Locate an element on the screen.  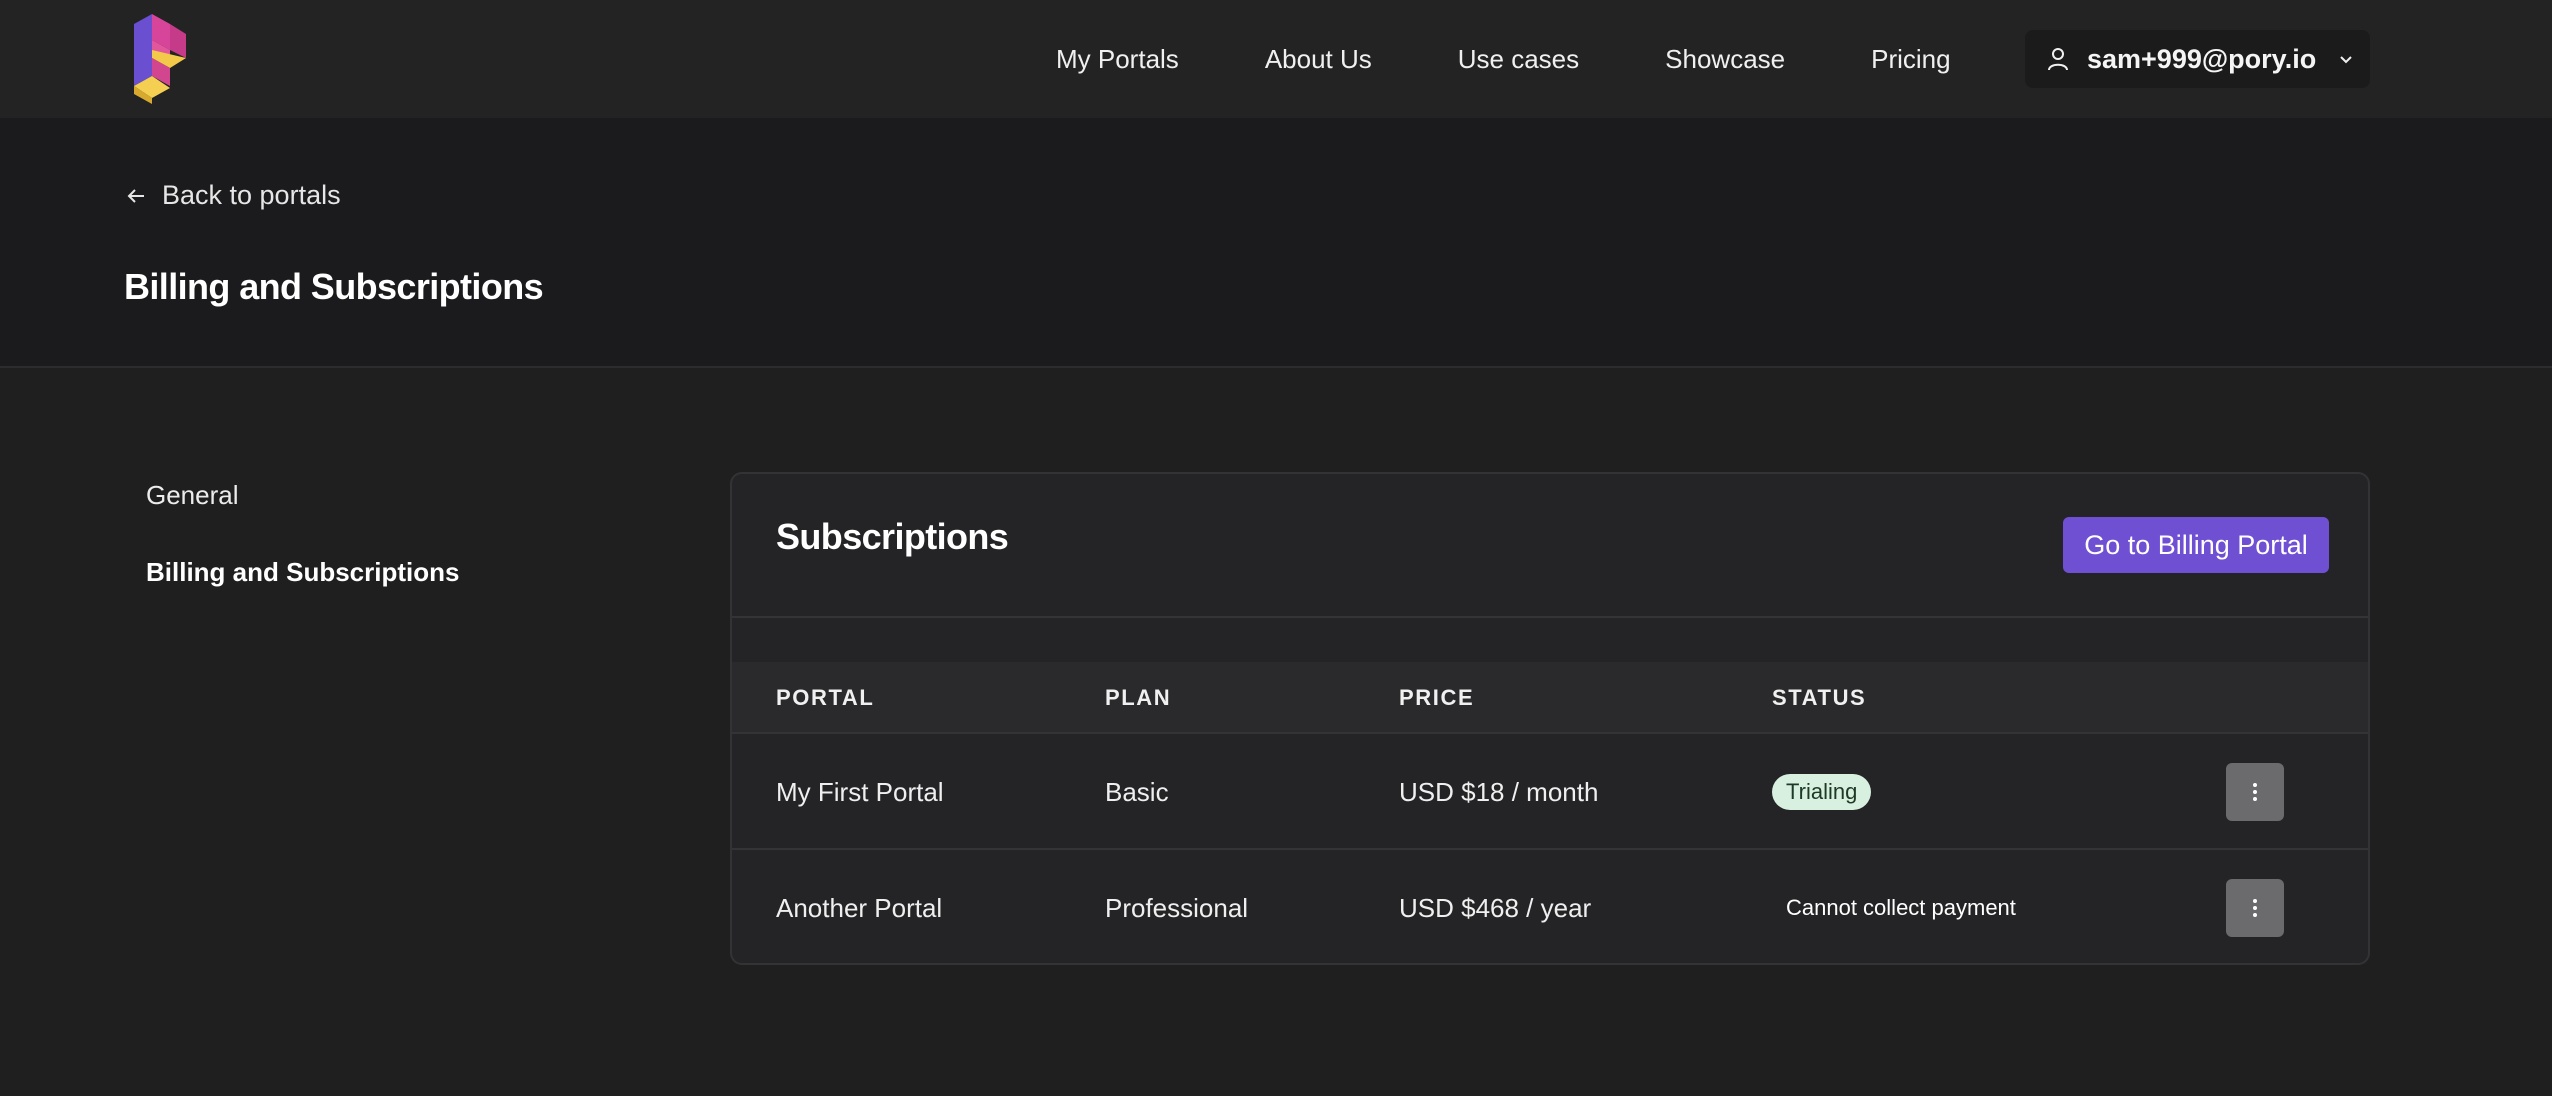
status-badge: Cannot collect payment is located at coordinates (1901, 907).